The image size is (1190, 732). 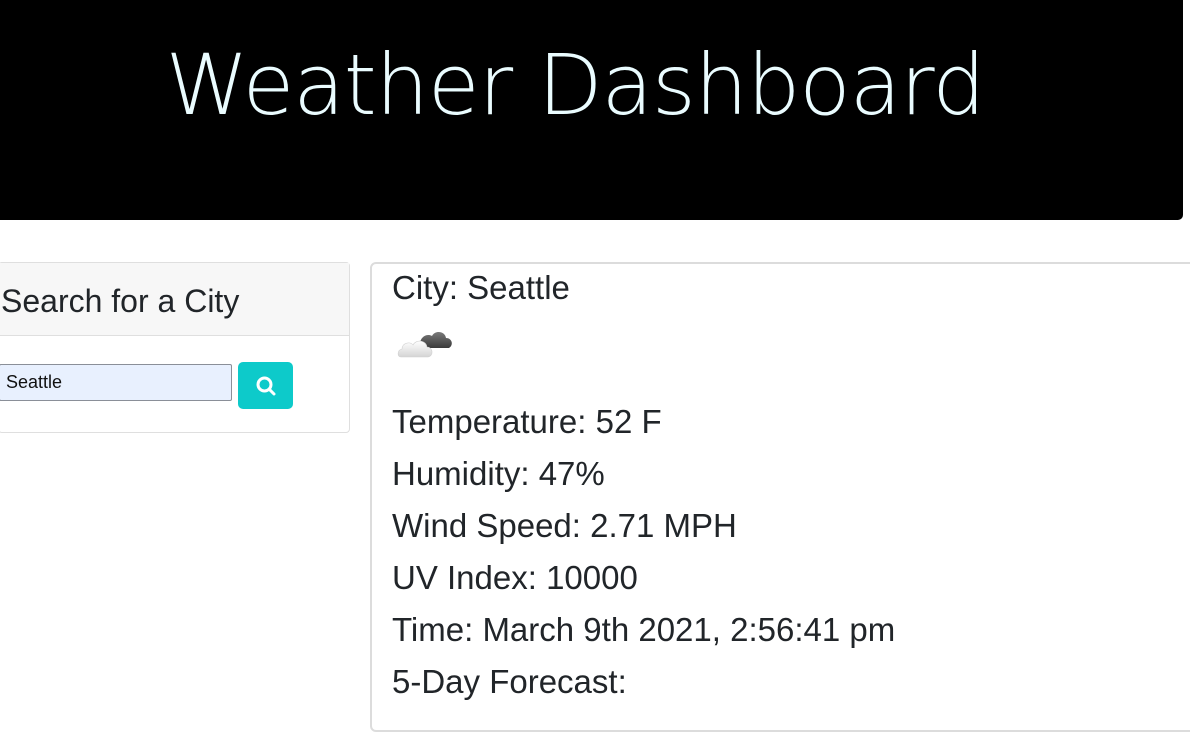 What do you see at coordinates (527, 421) in the screenshot?
I see `temperature-text: Temperature: 52 F` at bounding box center [527, 421].